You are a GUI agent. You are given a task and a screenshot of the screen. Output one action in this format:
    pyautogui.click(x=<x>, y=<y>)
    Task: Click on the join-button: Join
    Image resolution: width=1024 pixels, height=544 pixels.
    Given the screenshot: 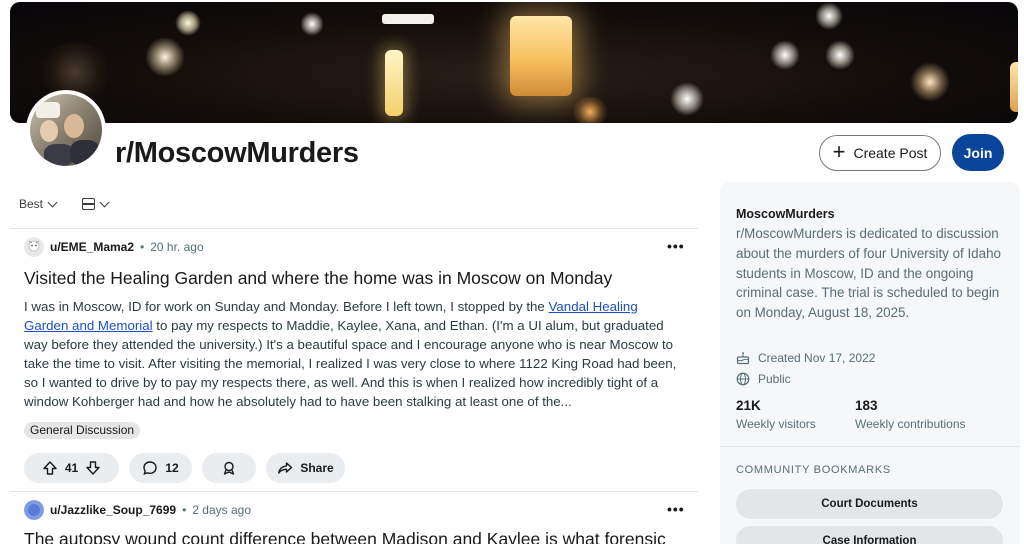 What is the action you would take?
    pyautogui.click(x=978, y=152)
    